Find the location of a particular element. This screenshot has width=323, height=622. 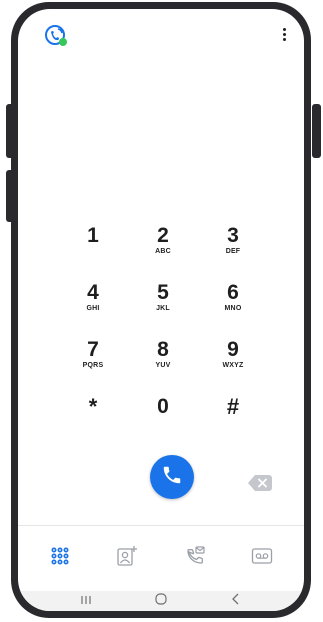

key-4: 4 GHI is located at coordinates (93, 306).